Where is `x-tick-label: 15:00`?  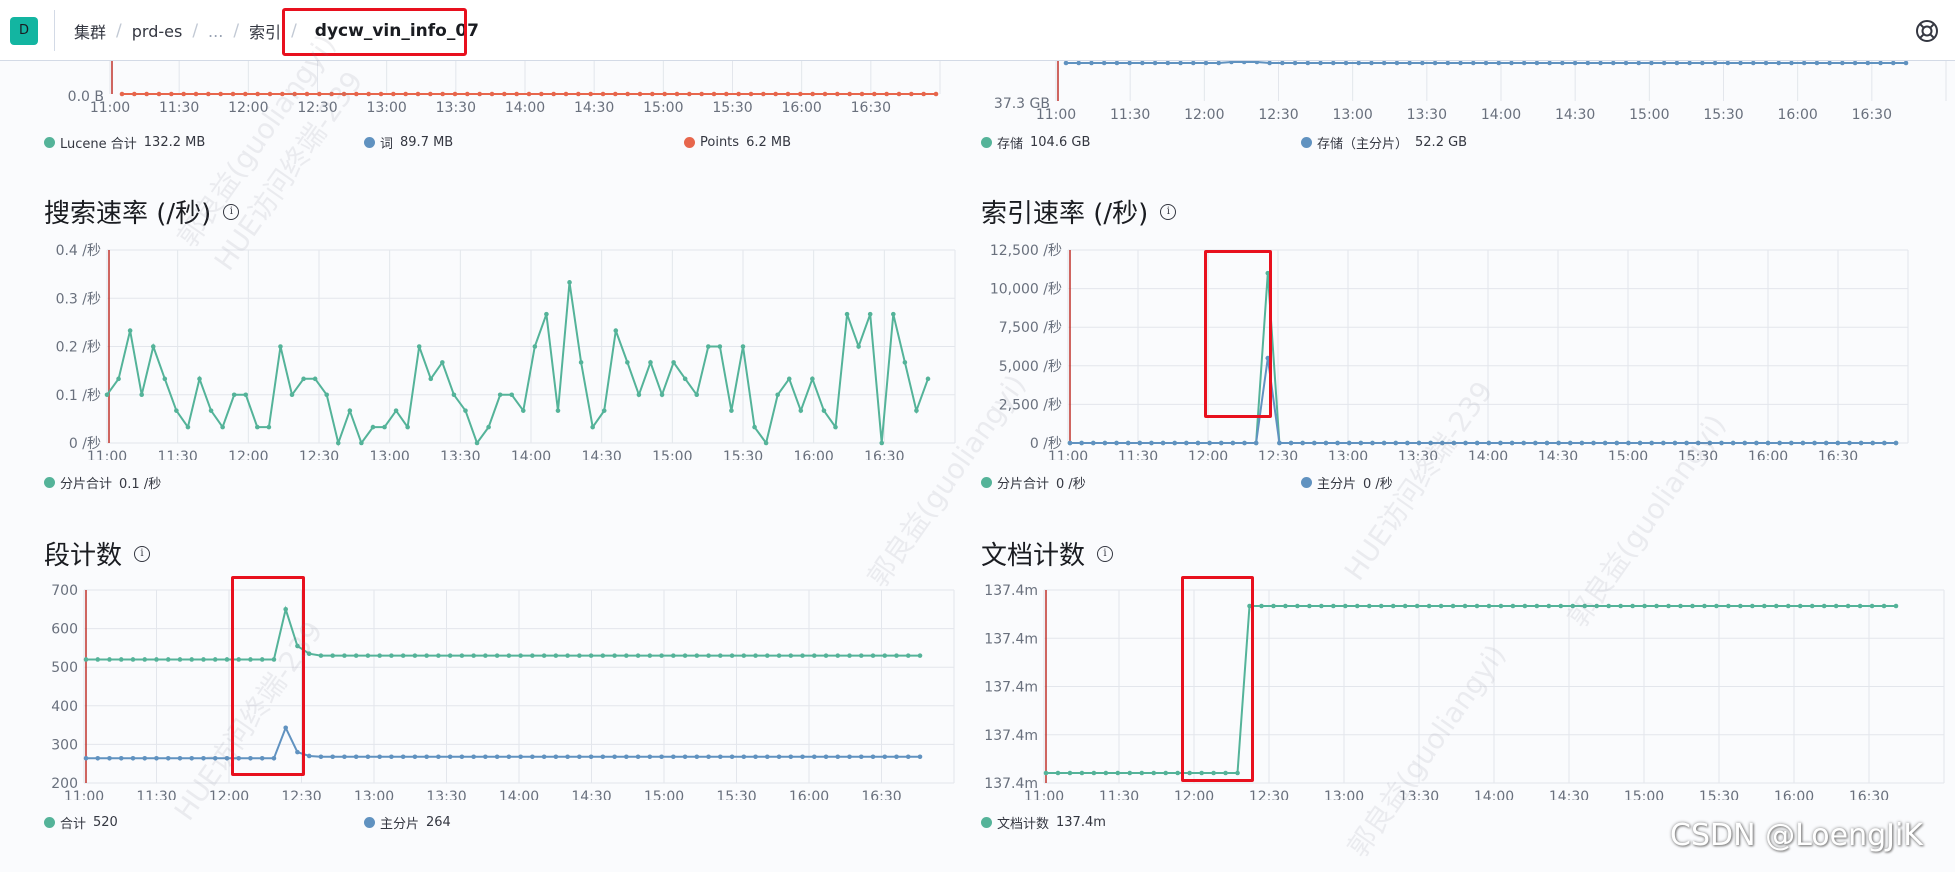
x-tick-label: 15:00 is located at coordinates (664, 794).